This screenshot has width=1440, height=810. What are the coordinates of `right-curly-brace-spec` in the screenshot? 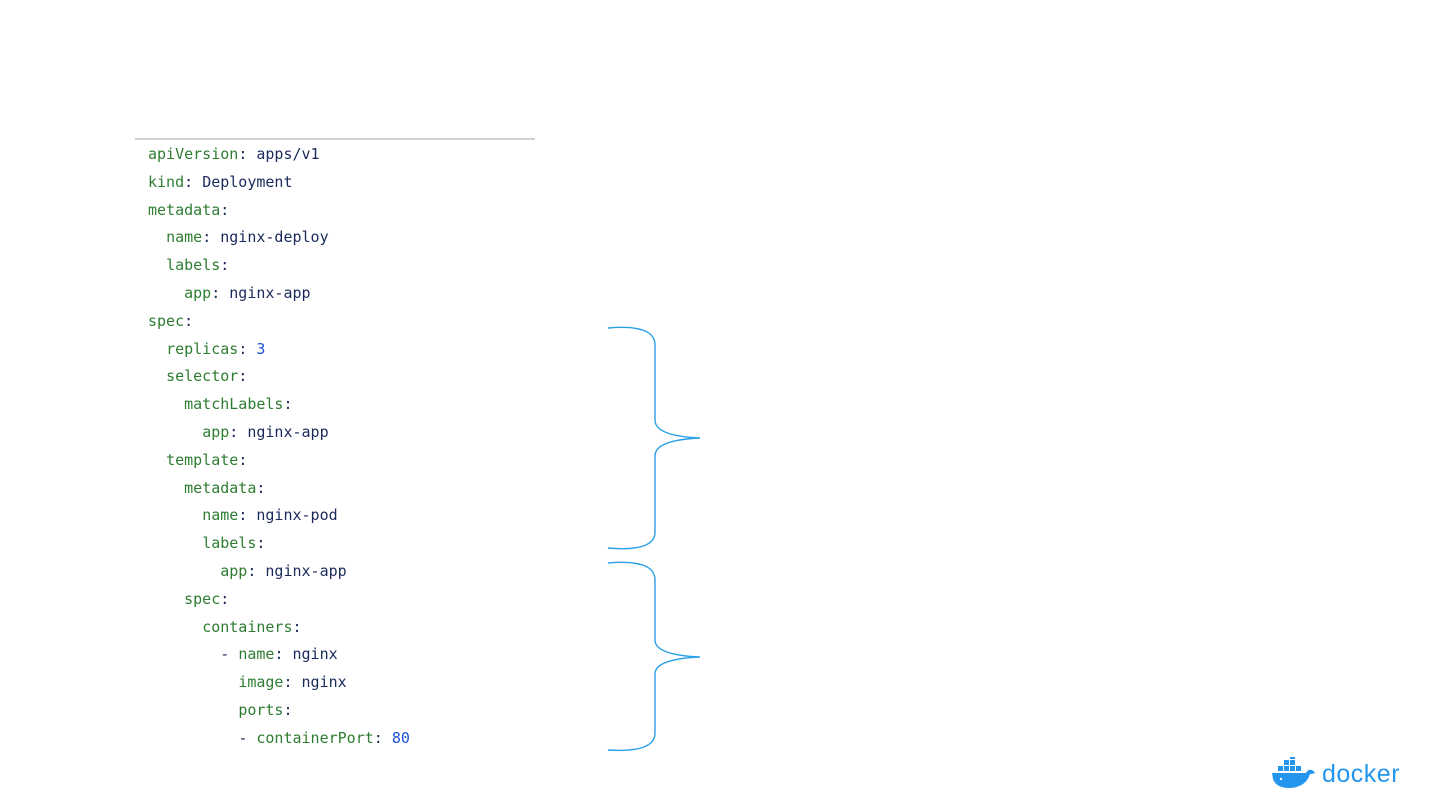 It's located at (654, 438).